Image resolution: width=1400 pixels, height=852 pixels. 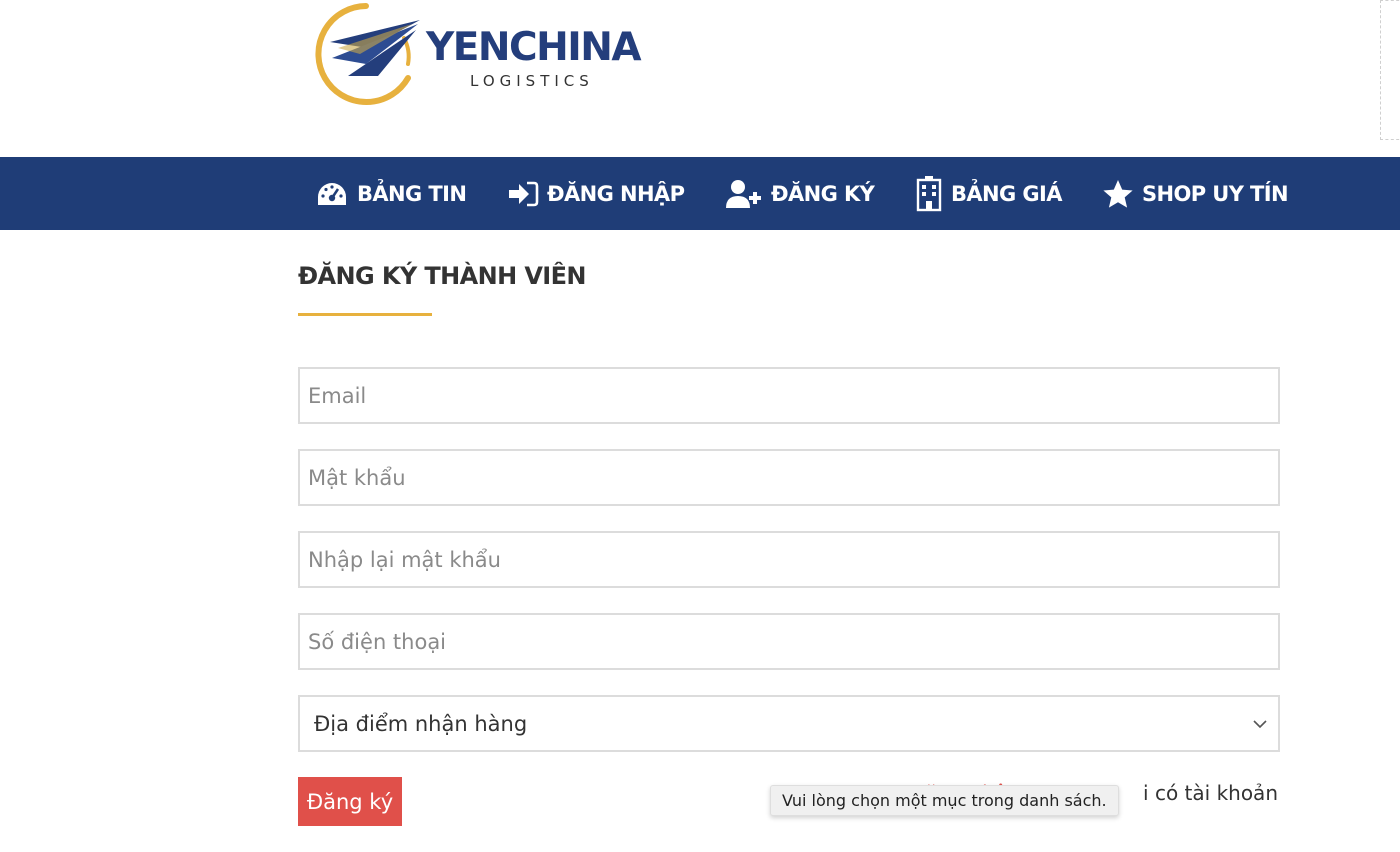 What do you see at coordinates (1260, 726) in the screenshot?
I see `chevron-down-icon` at bounding box center [1260, 726].